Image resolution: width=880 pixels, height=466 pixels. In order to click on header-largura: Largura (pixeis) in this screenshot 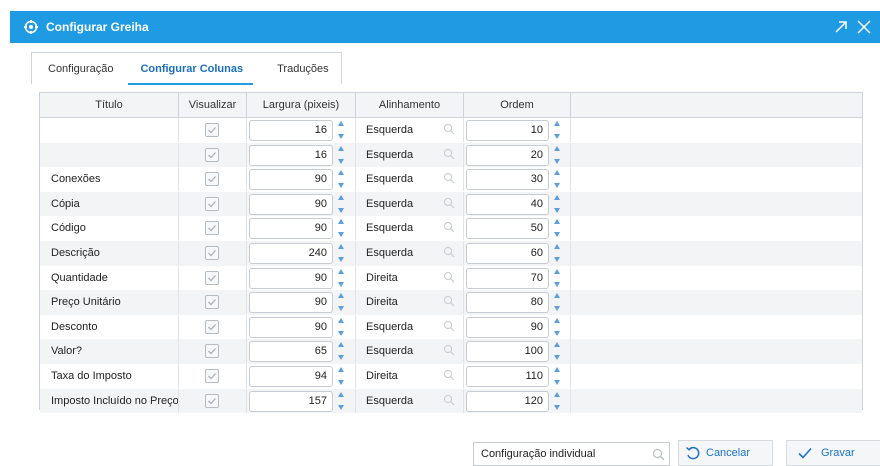, I will do `click(301, 105)`.